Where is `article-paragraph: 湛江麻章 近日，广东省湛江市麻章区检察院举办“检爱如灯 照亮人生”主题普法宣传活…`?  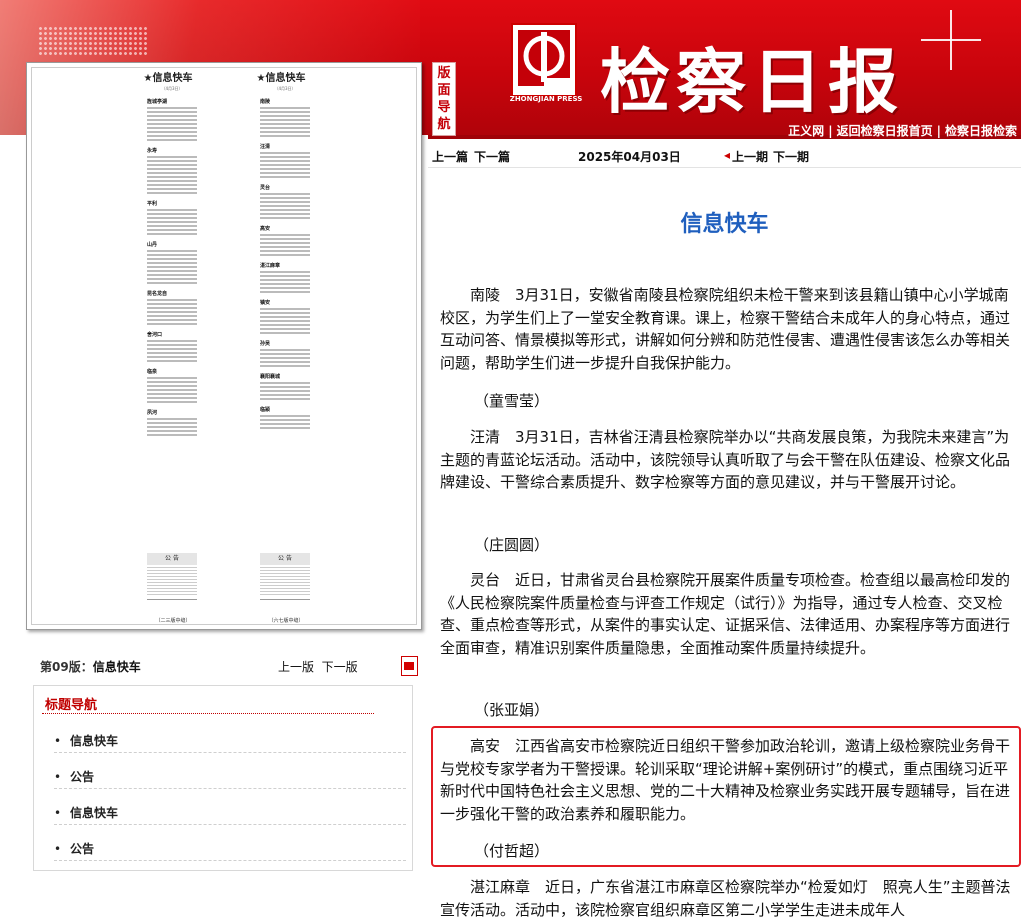
article-paragraph: 湛江麻章 近日，广东省湛江市麻章区检察院举办“检爱如灯 照亮人生”主题普法宣传活… is located at coordinates (725, 898).